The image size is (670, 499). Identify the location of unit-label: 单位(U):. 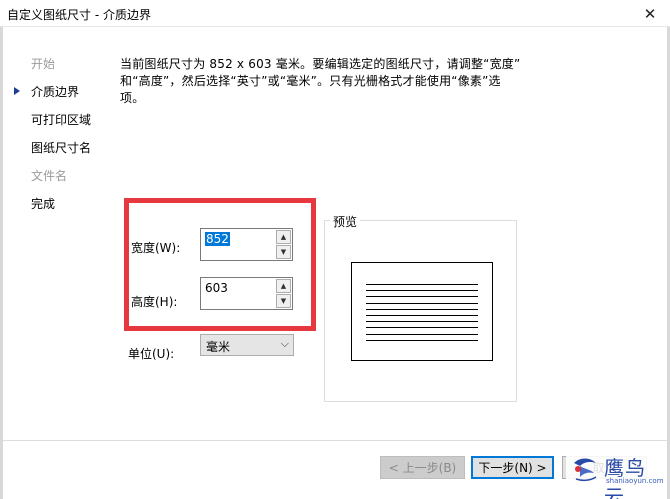
(151, 354).